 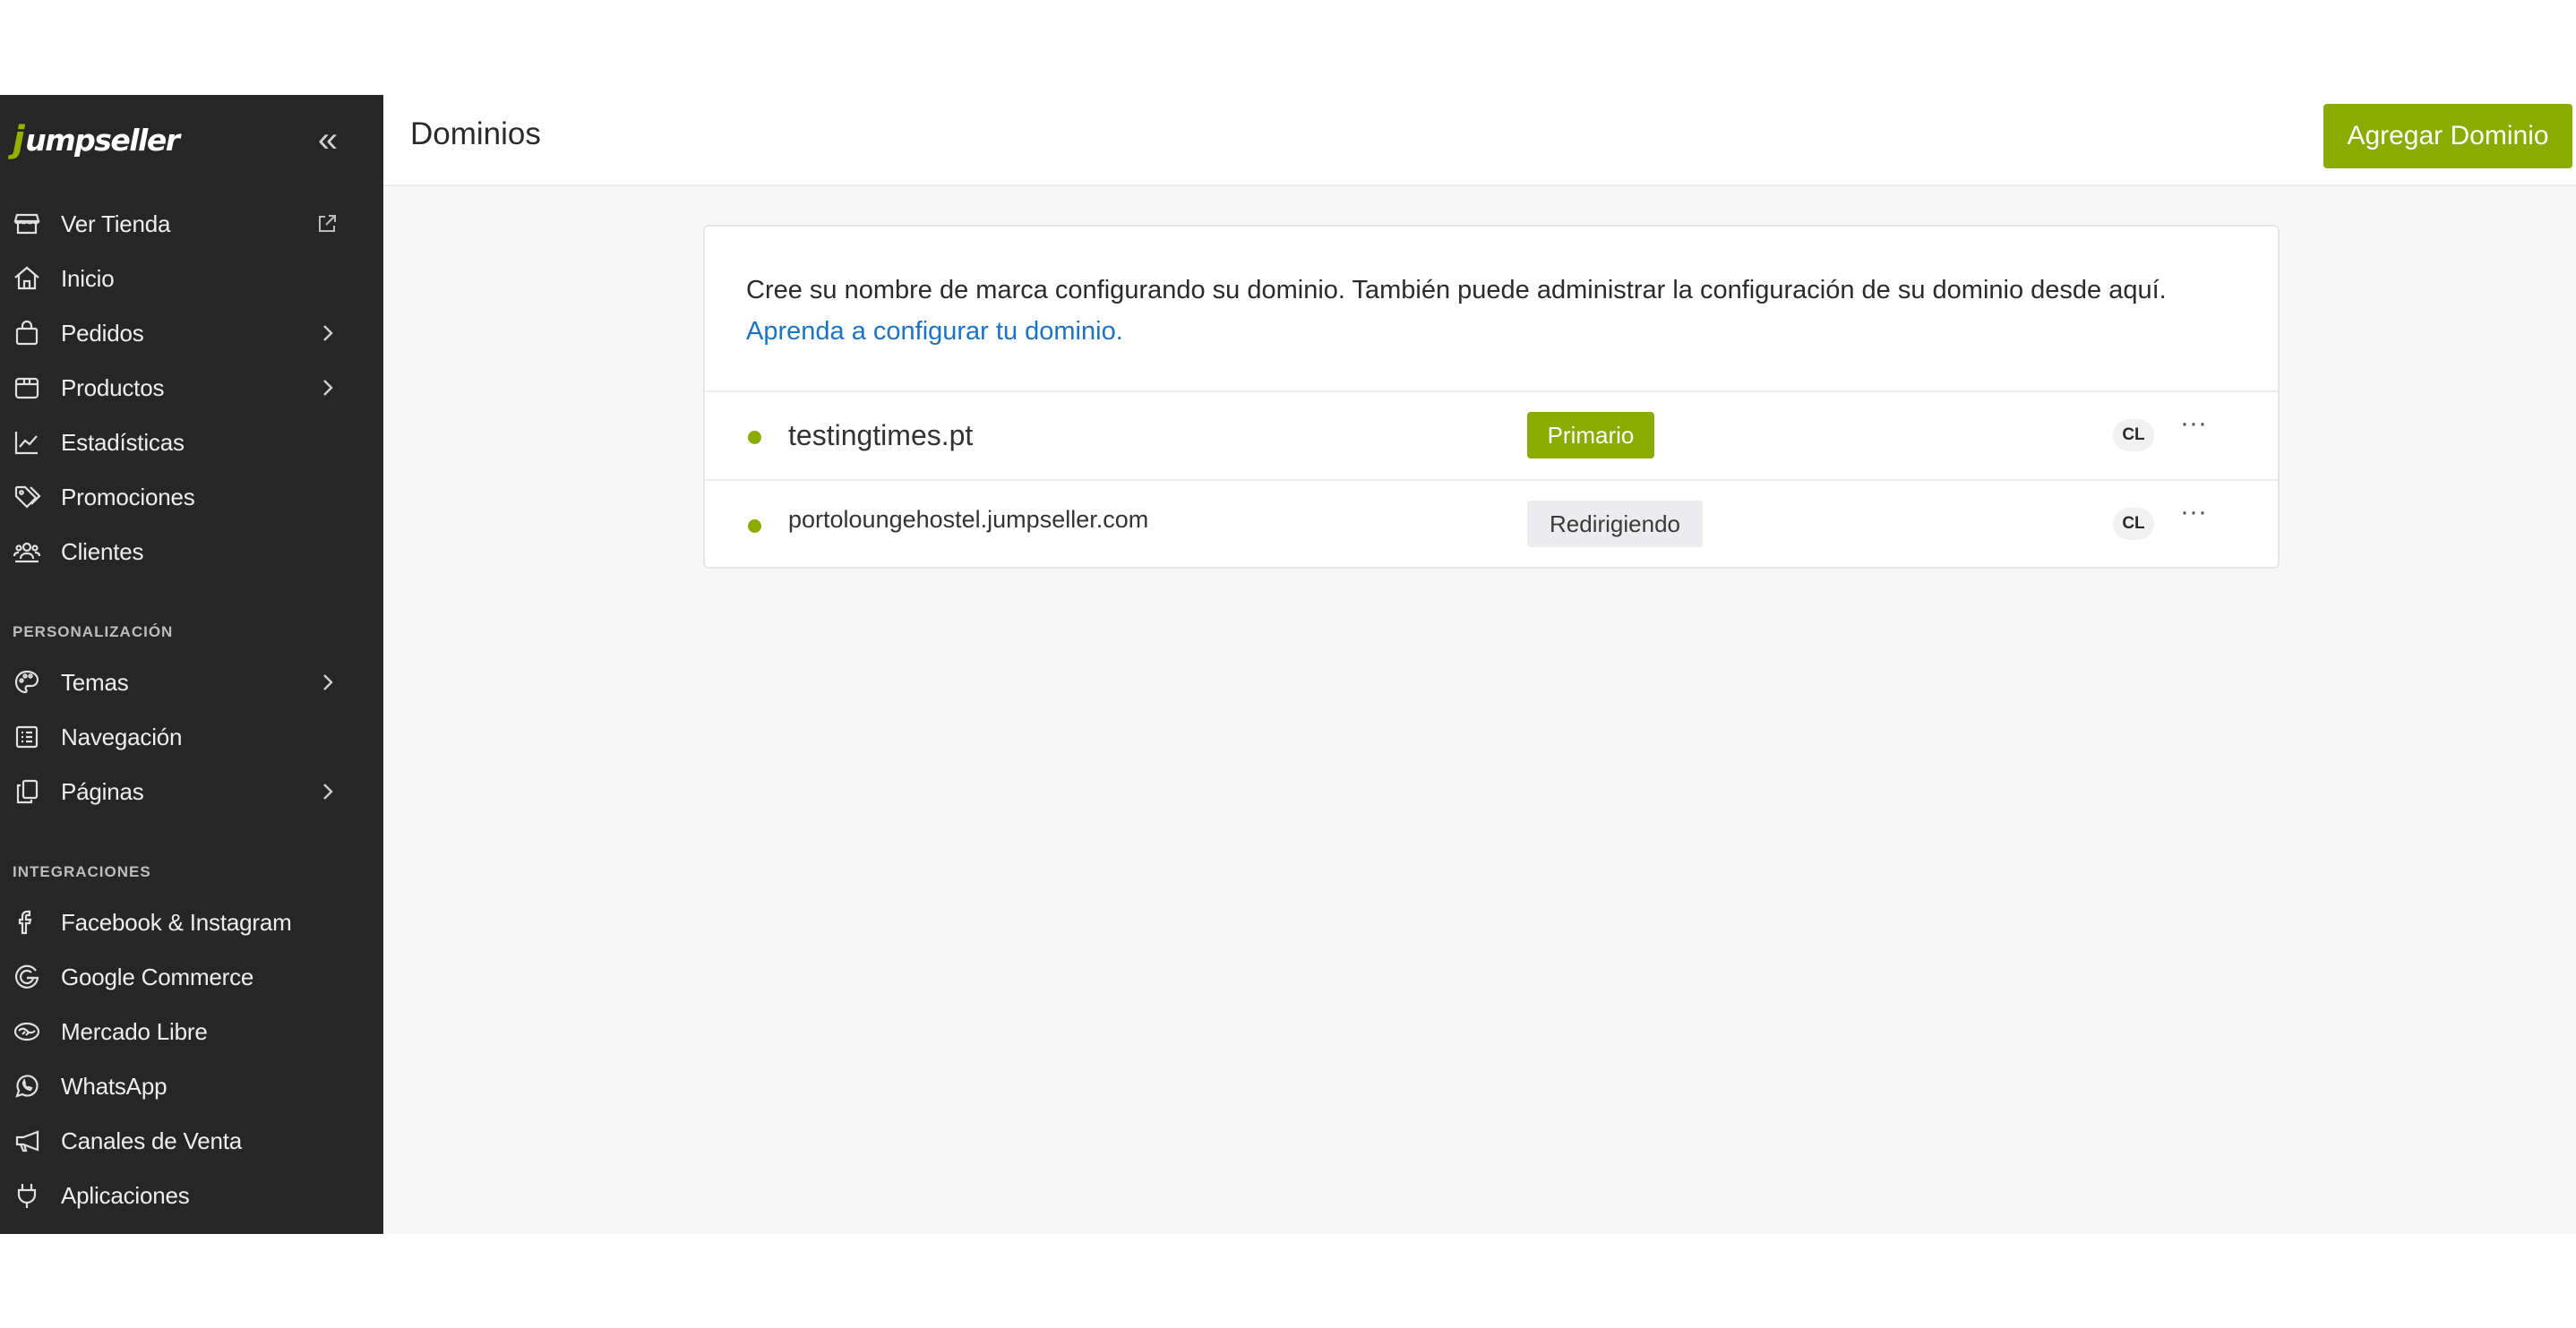 I want to click on sidebar-item-label: Google Commerce, so click(x=157, y=976).